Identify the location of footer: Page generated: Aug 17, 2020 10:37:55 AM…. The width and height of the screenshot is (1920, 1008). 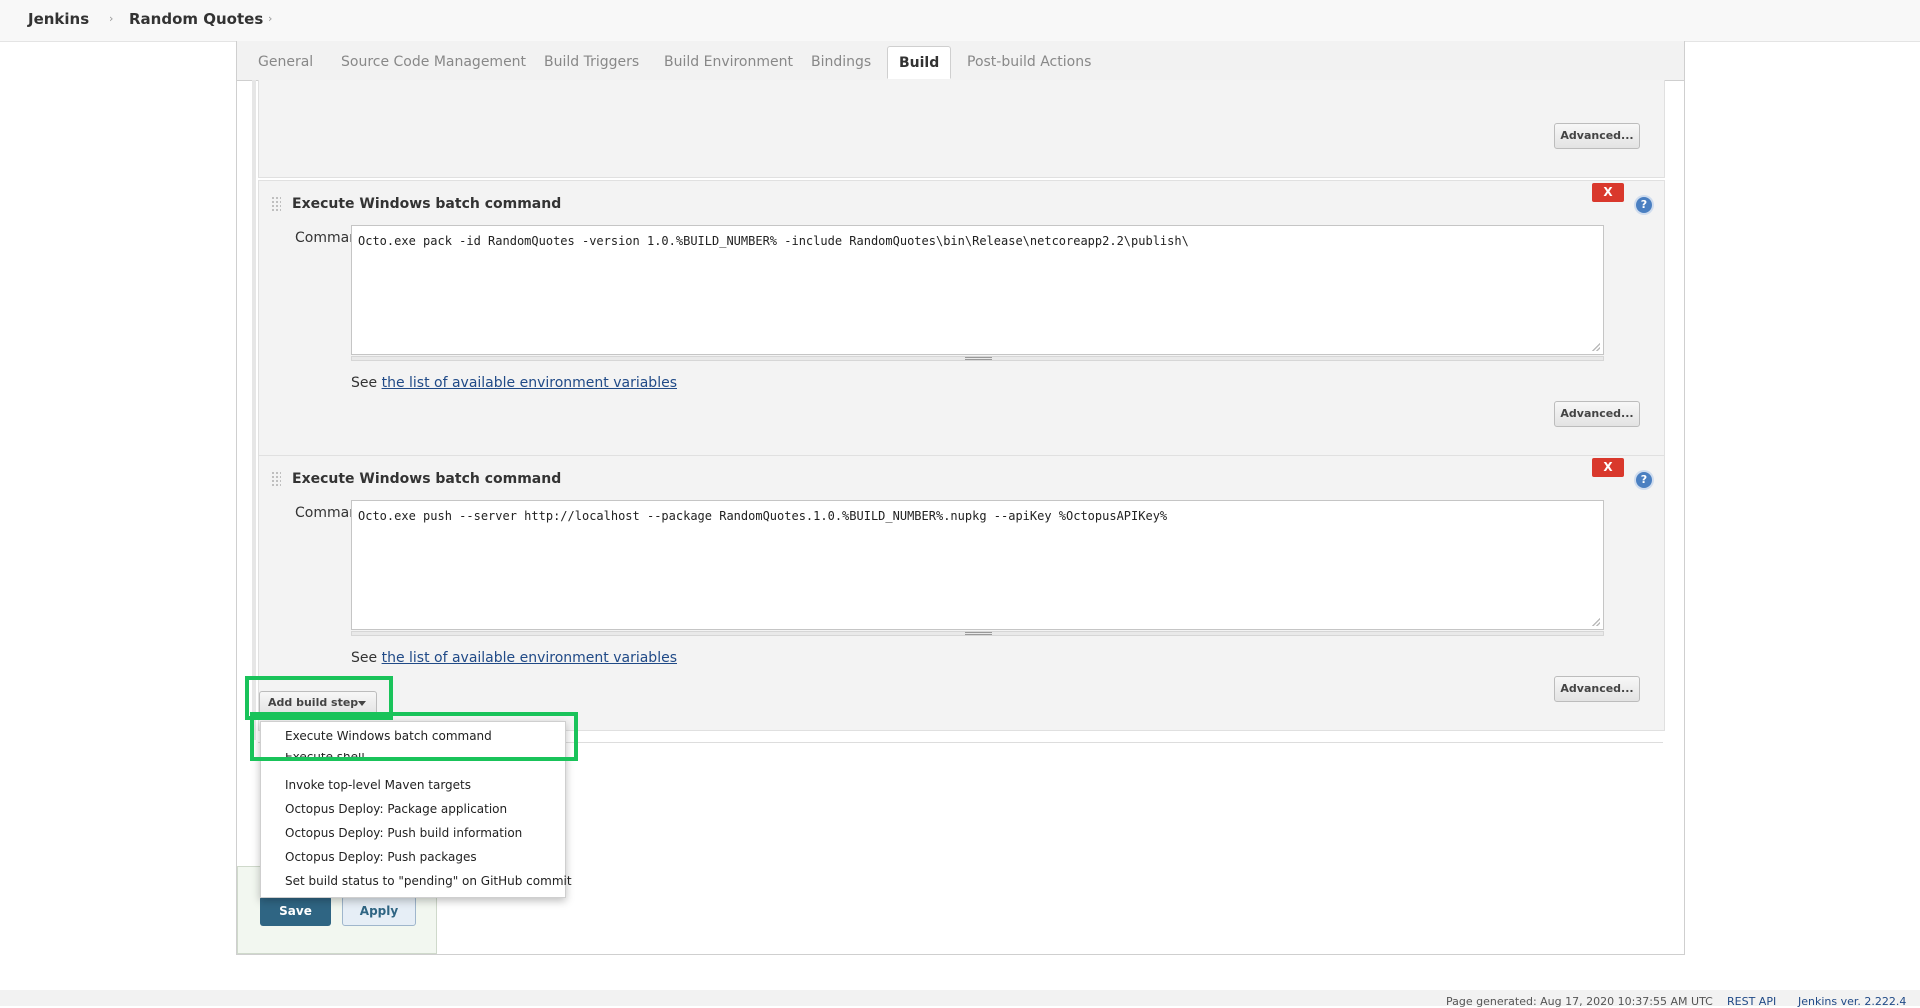
(960, 999).